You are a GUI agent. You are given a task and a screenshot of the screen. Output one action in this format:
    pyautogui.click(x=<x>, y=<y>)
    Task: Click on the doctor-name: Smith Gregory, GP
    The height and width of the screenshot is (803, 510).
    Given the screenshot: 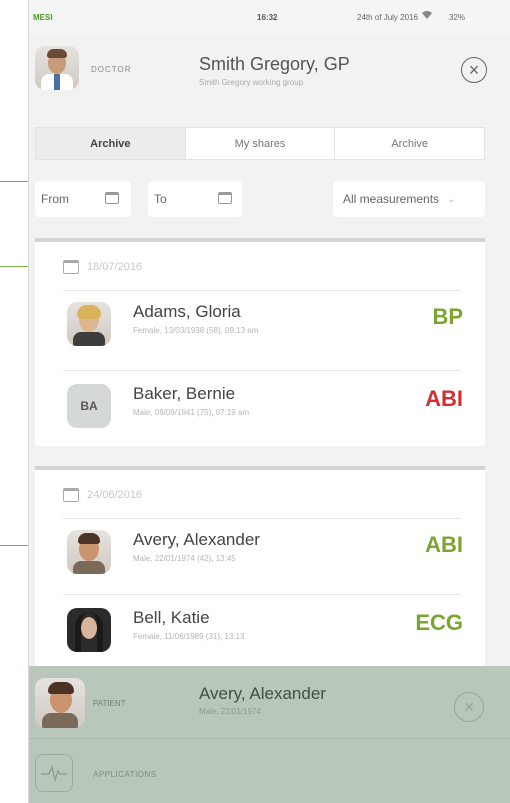 What is the action you would take?
    pyautogui.click(x=274, y=64)
    